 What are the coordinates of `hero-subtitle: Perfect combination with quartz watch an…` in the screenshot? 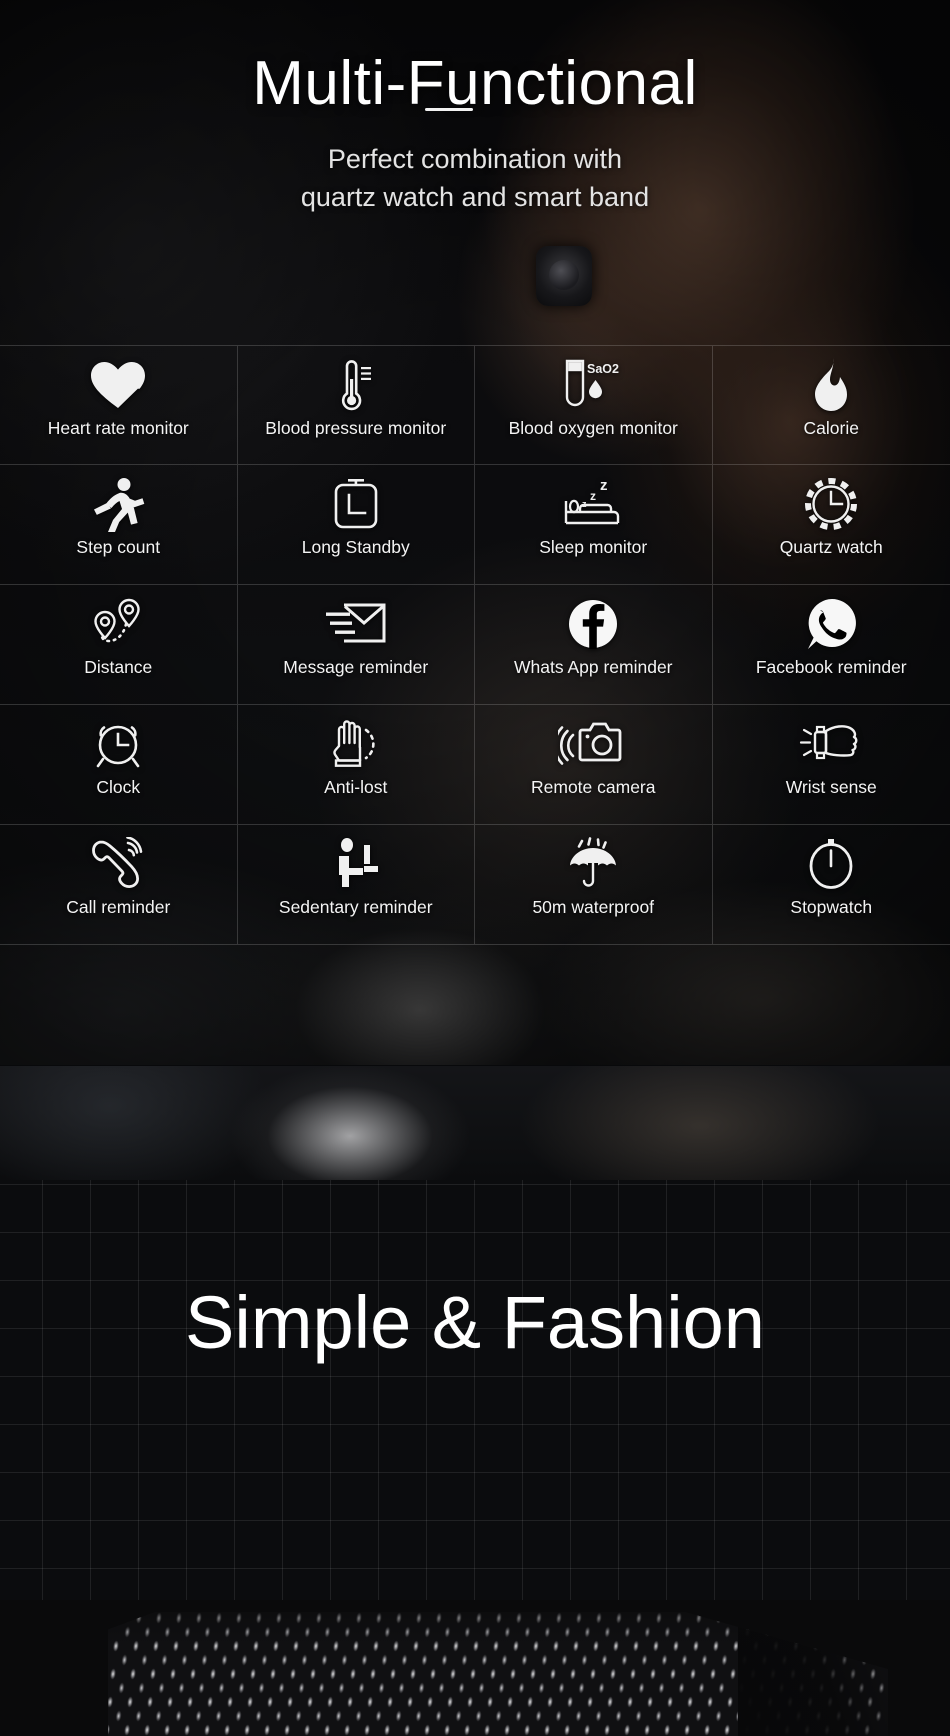 It's located at (475, 178).